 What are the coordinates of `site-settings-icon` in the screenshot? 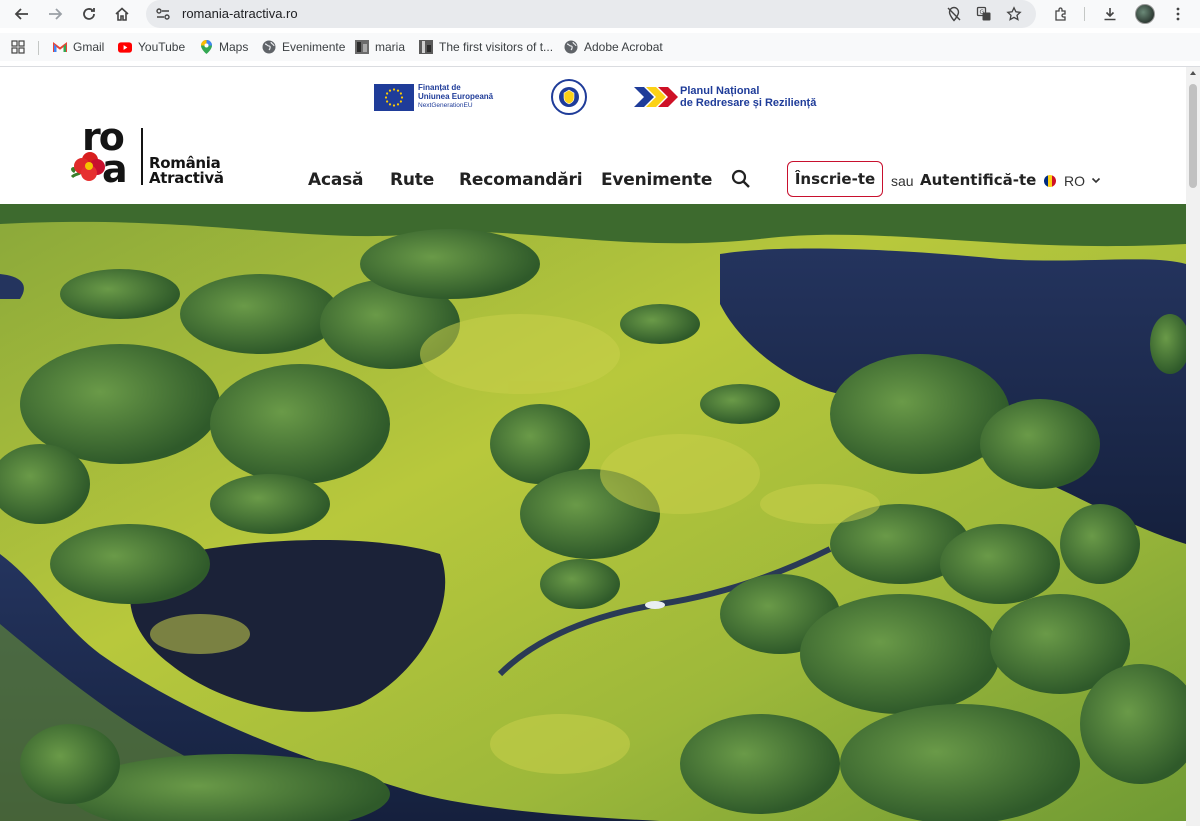 It's located at (163, 14).